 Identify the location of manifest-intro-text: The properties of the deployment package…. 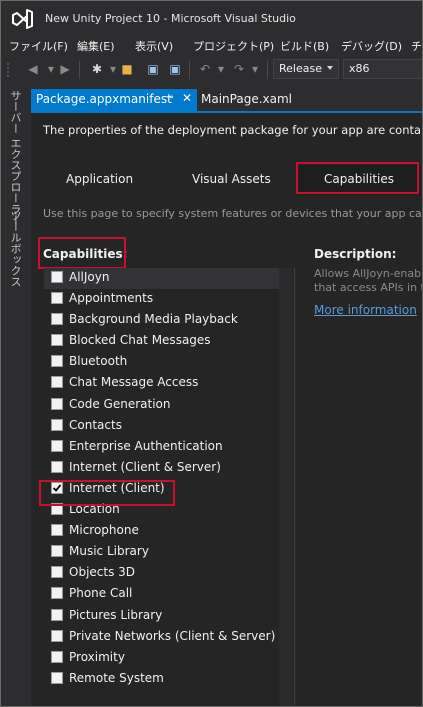
(233, 130).